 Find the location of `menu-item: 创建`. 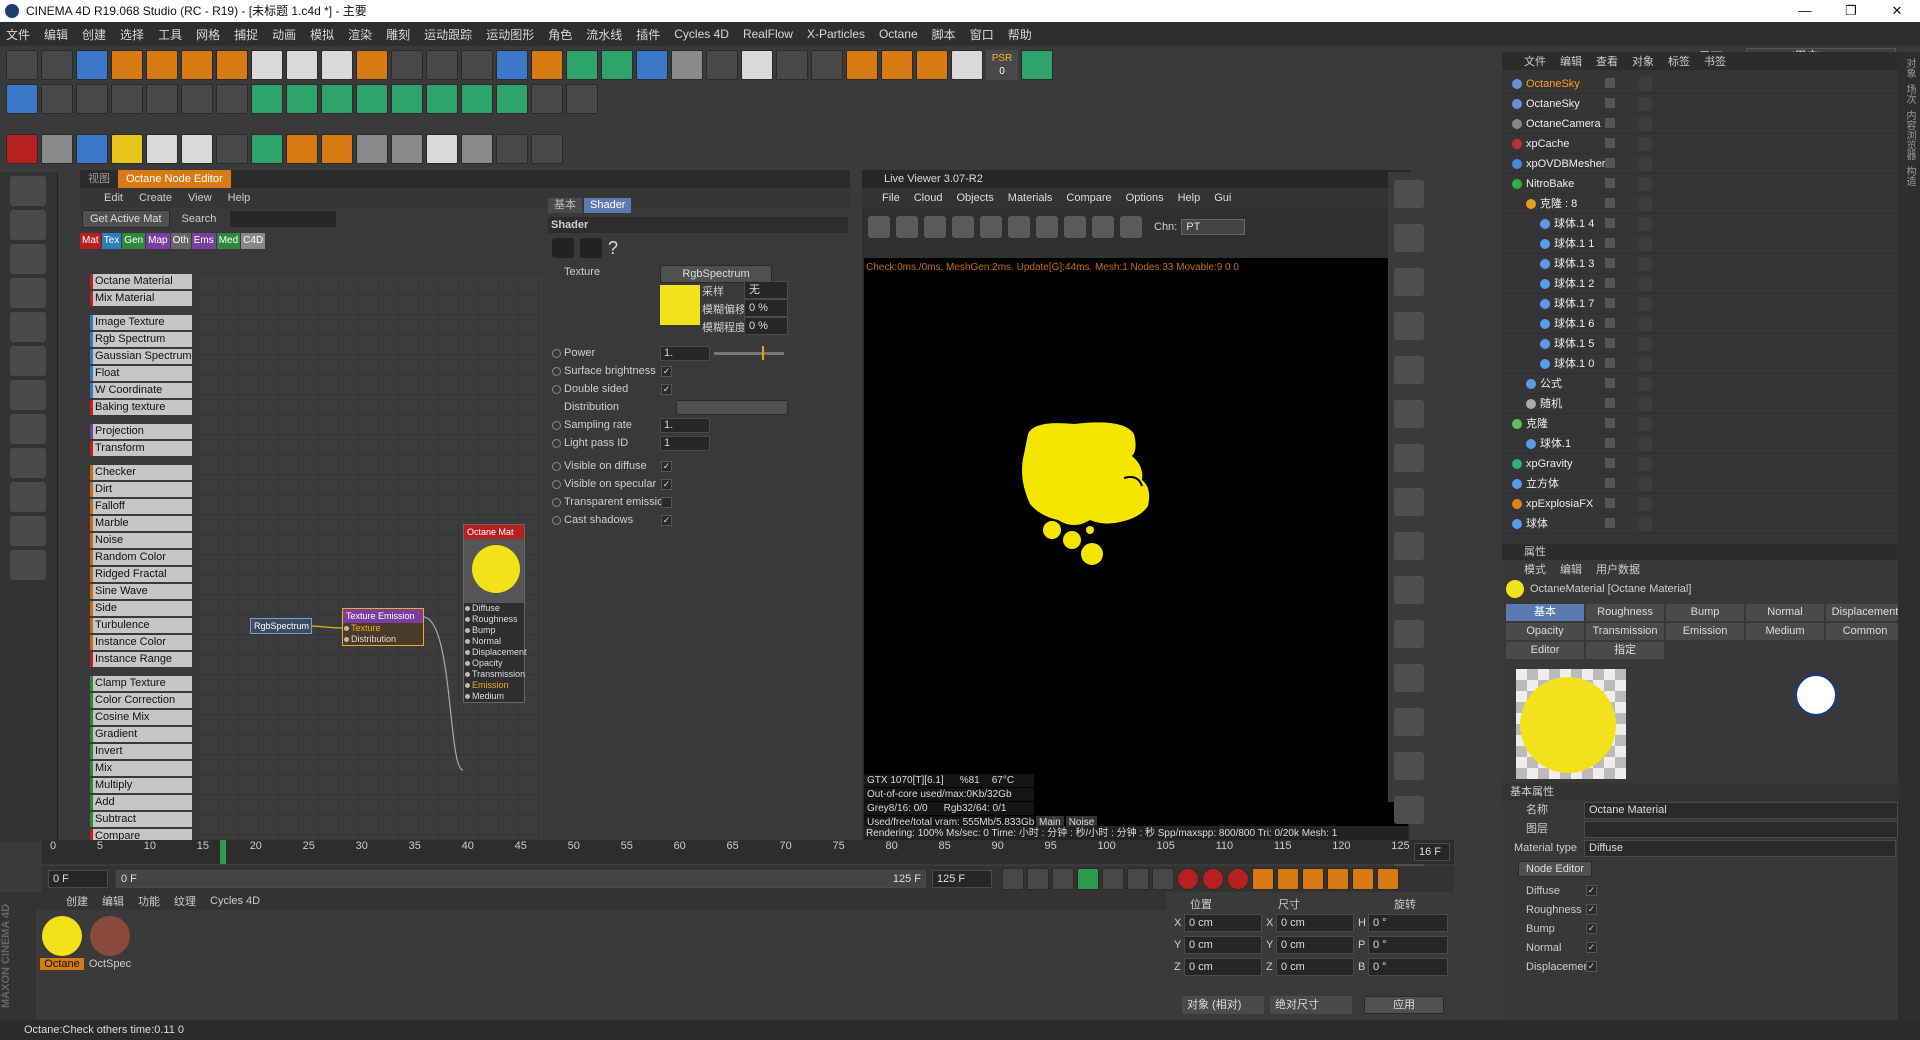

menu-item: 创建 is located at coordinates (94, 34).